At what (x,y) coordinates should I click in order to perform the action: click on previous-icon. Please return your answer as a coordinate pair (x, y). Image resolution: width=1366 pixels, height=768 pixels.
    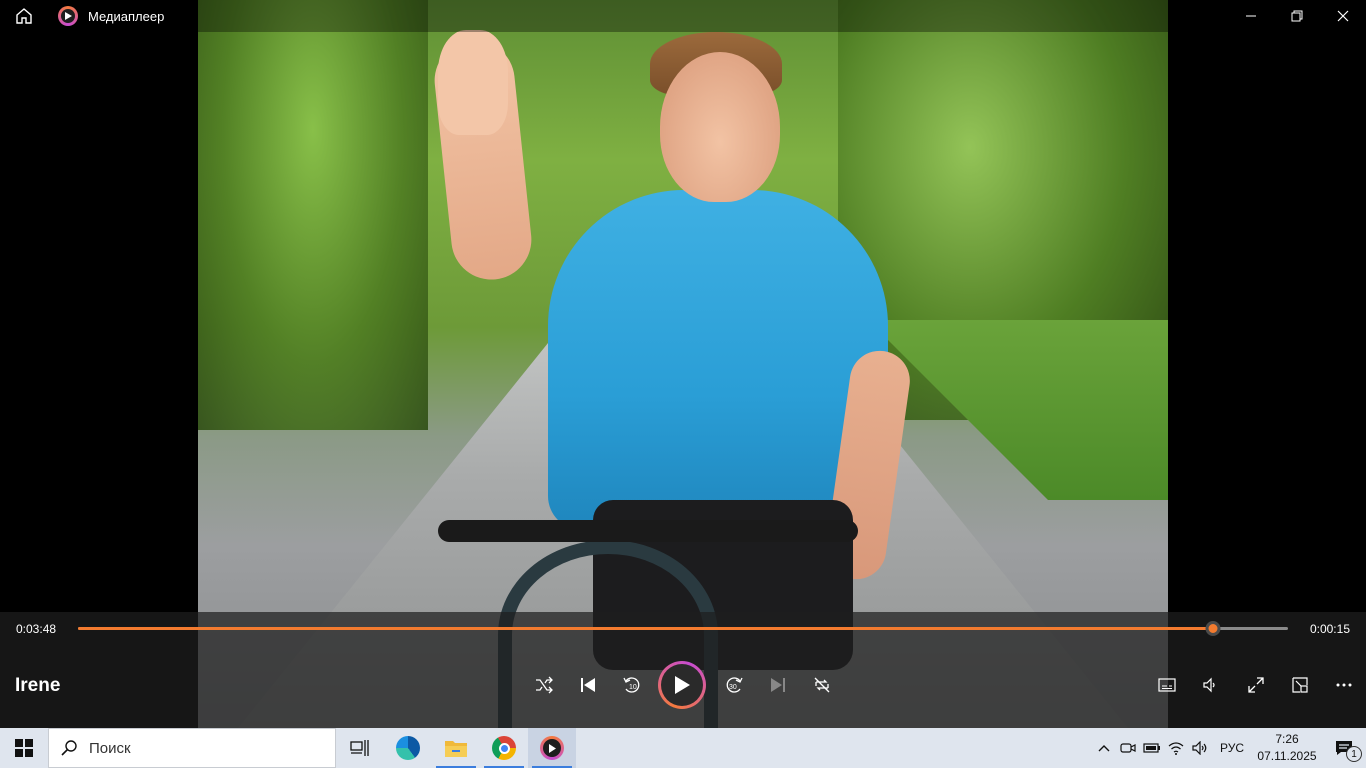
    Looking at the image, I should click on (588, 685).